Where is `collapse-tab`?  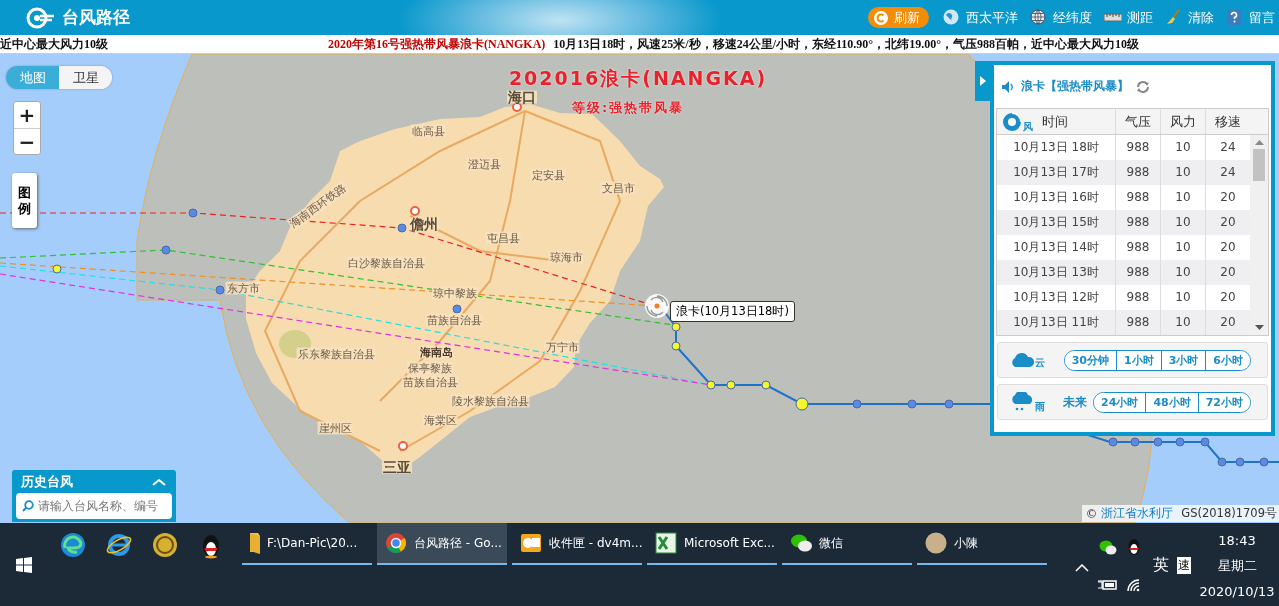
collapse-tab is located at coordinates (982, 81).